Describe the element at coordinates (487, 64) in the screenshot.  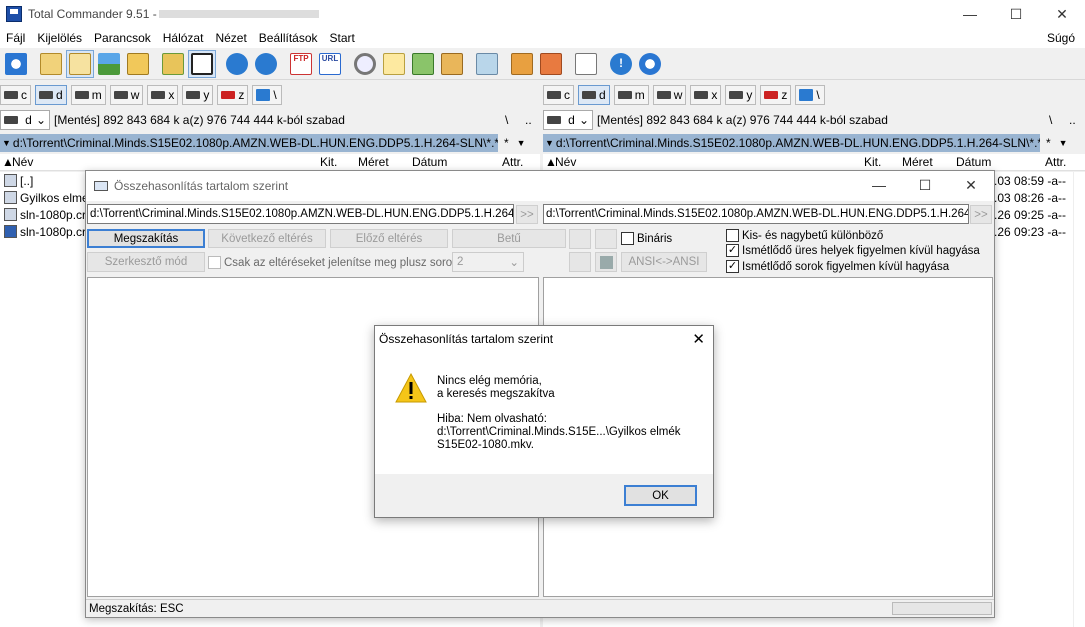
I see `notepad-icon` at that location.